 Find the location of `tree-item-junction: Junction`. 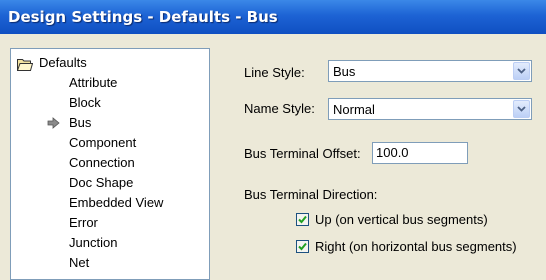

tree-item-junction: Junction is located at coordinates (93, 243).